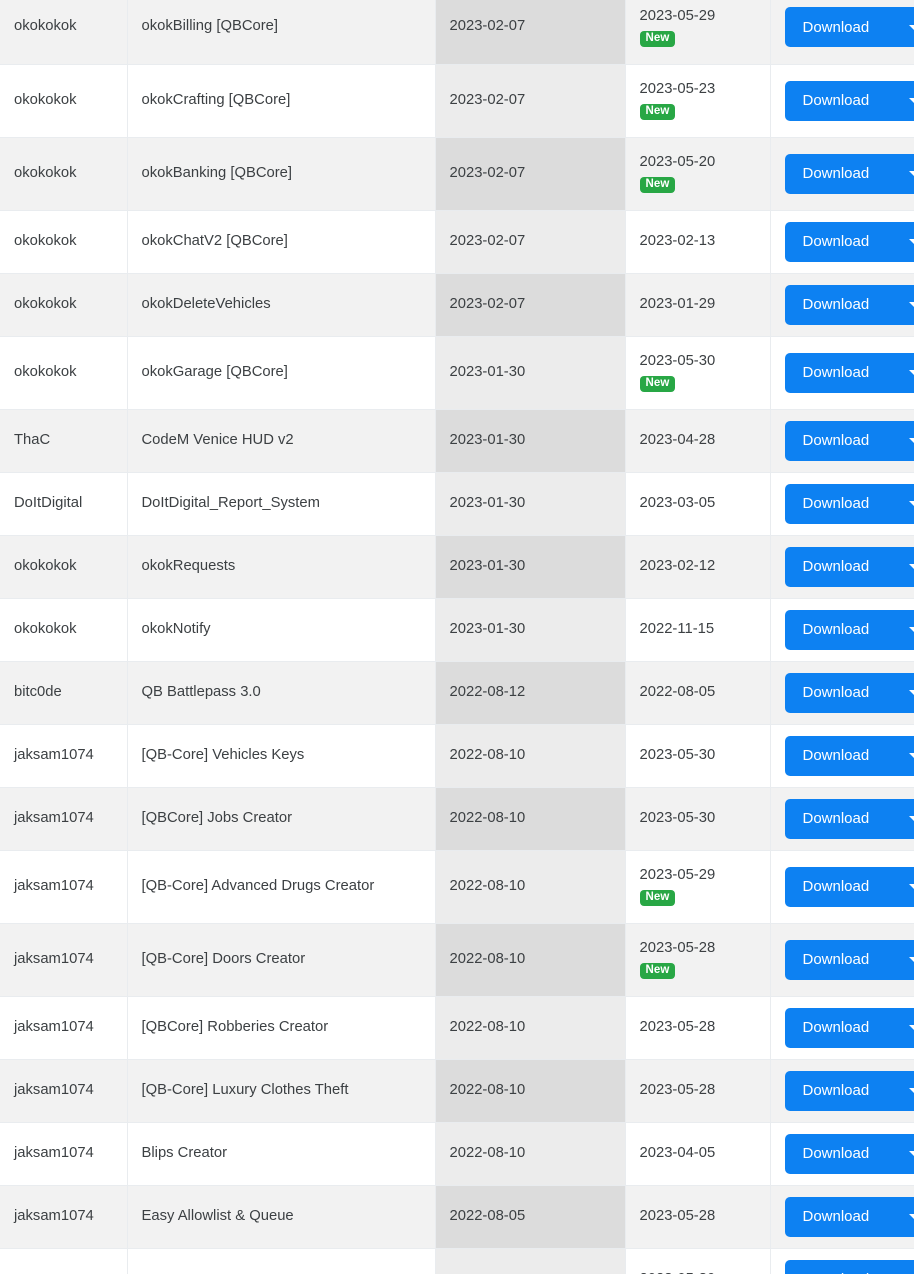  I want to click on cell-updated-date: 2023-05-30, so click(698, 1261).